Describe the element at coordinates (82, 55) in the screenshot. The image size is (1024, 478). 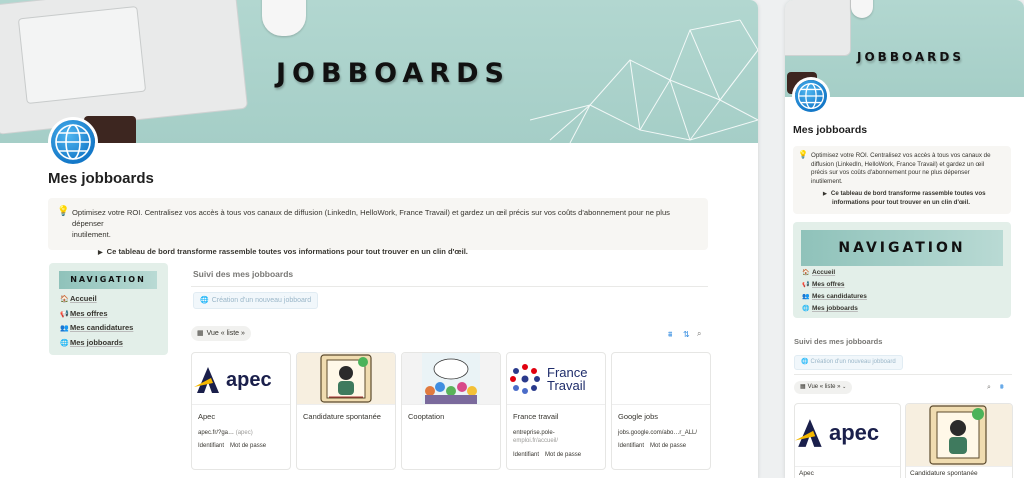
I see `trackpad-illustration` at that location.